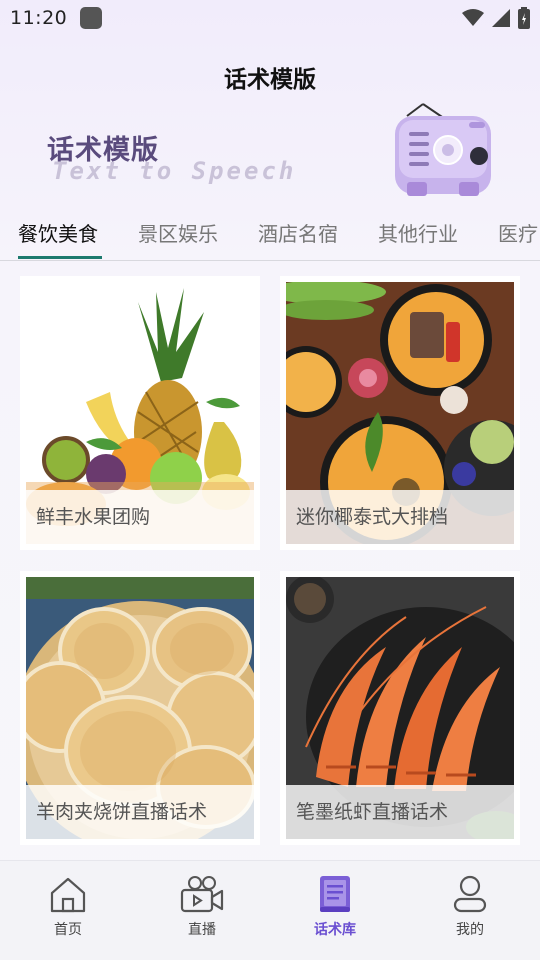  What do you see at coordinates (39, 18) in the screenshot?
I see `status-time: 11:20` at bounding box center [39, 18].